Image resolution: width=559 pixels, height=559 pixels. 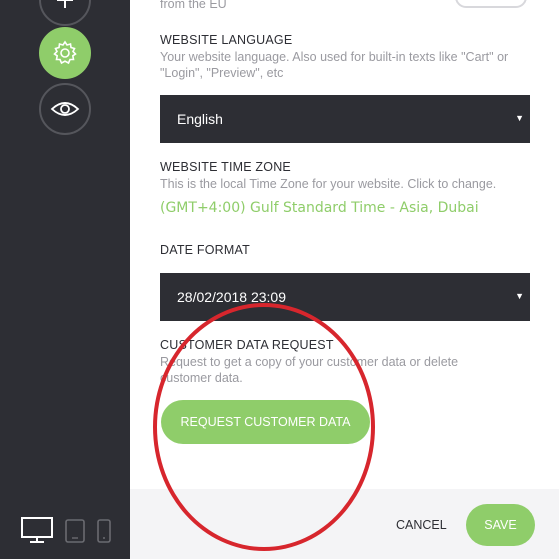 I want to click on date-format-select: 28/02/2018 23:09 ▼, so click(x=345, y=297).